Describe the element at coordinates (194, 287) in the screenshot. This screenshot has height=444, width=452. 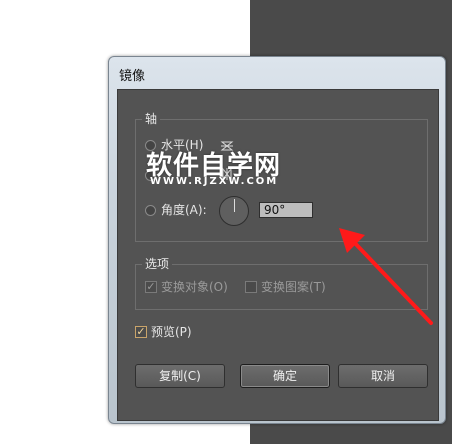
I see `transform-objects-label: 变换对象(O)` at that location.